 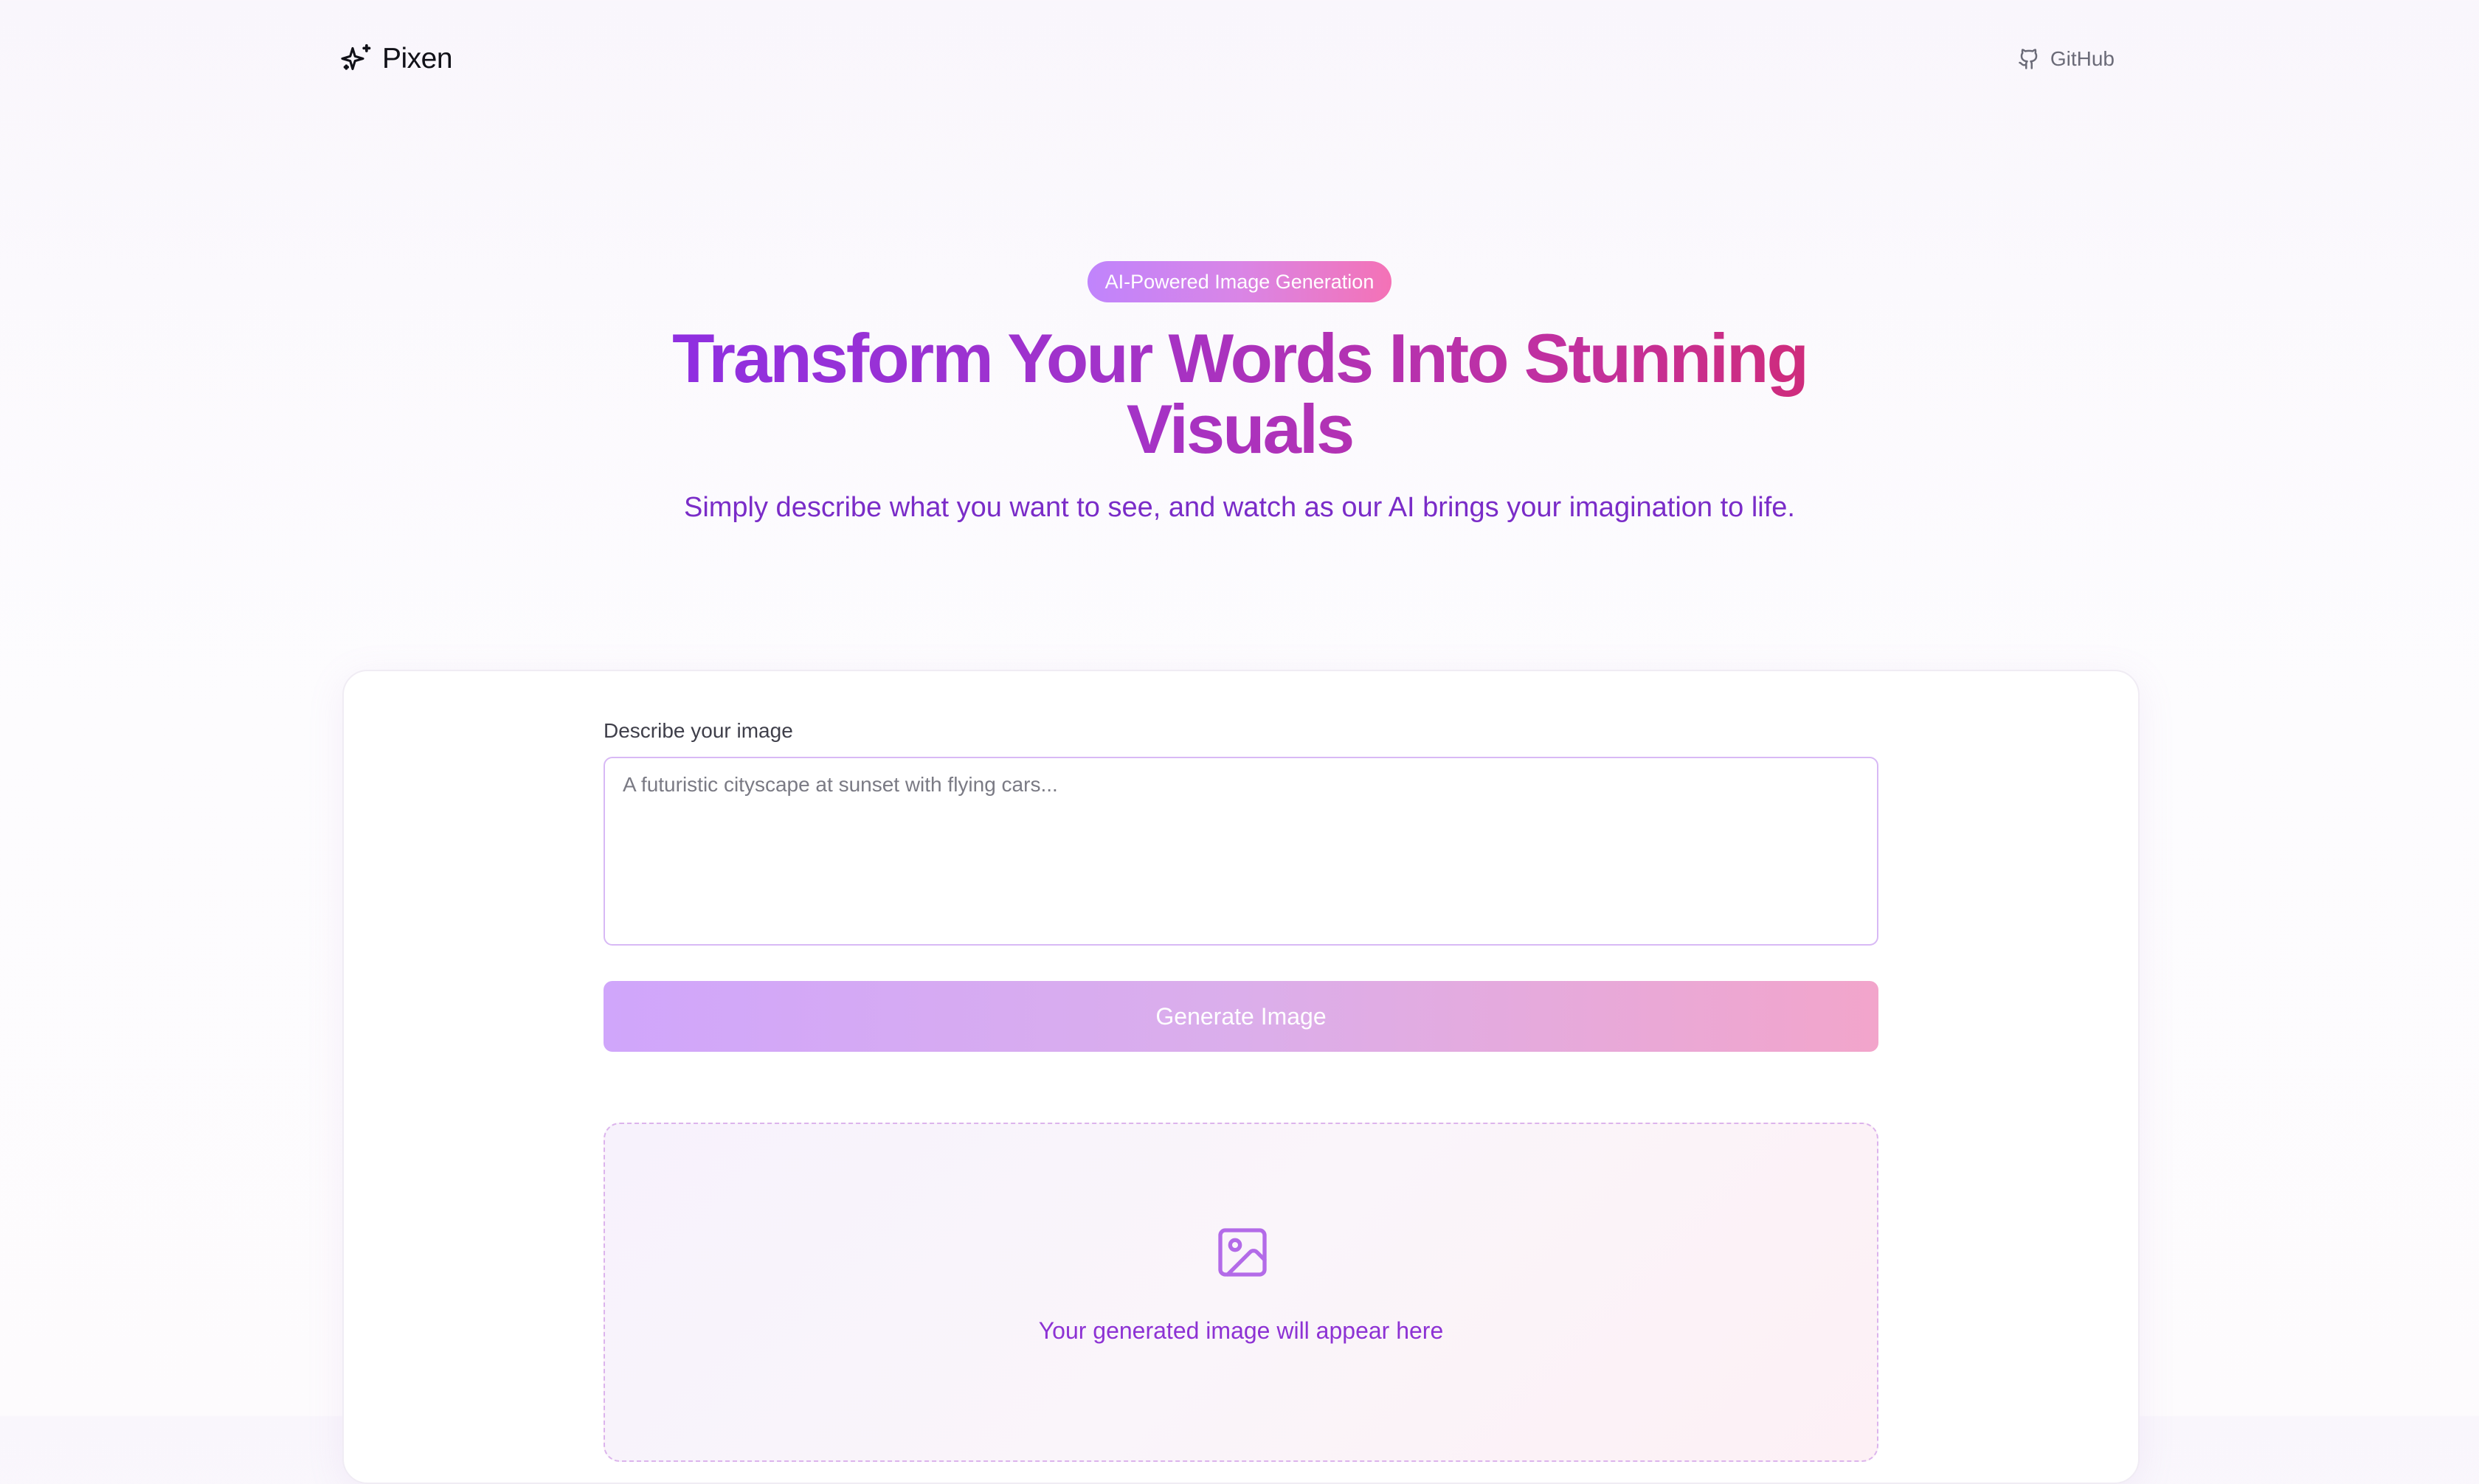 What do you see at coordinates (1241, 1016) in the screenshot?
I see `generate-image-button: Generate Image` at bounding box center [1241, 1016].